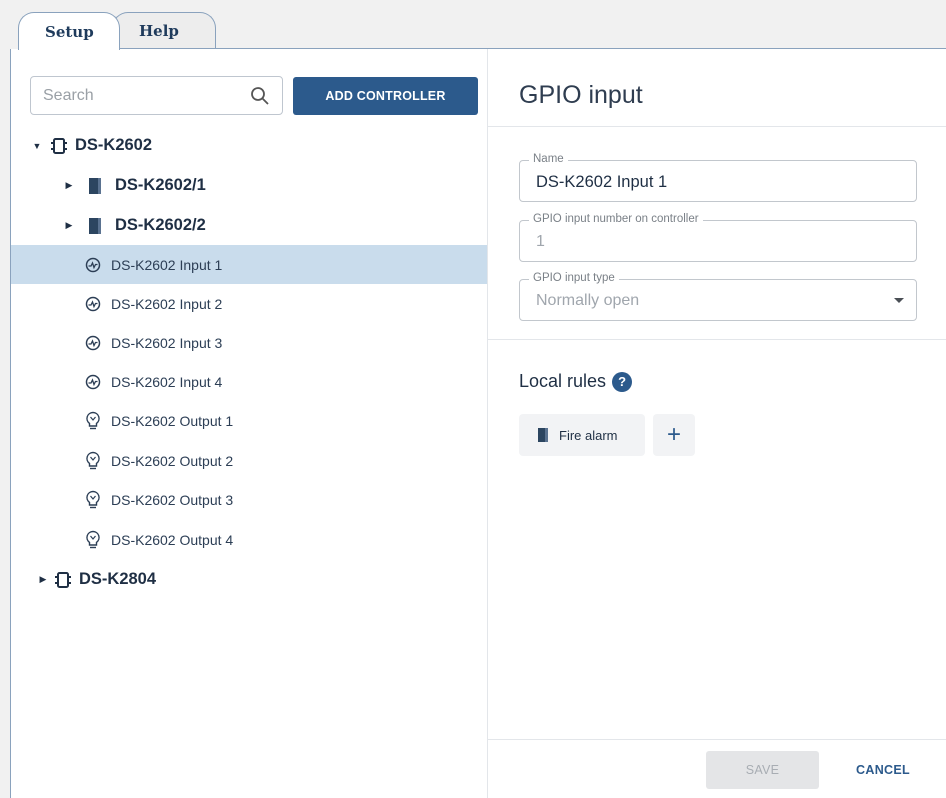  Describe the element at coordinates (548, 159) in the screenshot. I see `name-field-label: Name` at that location.